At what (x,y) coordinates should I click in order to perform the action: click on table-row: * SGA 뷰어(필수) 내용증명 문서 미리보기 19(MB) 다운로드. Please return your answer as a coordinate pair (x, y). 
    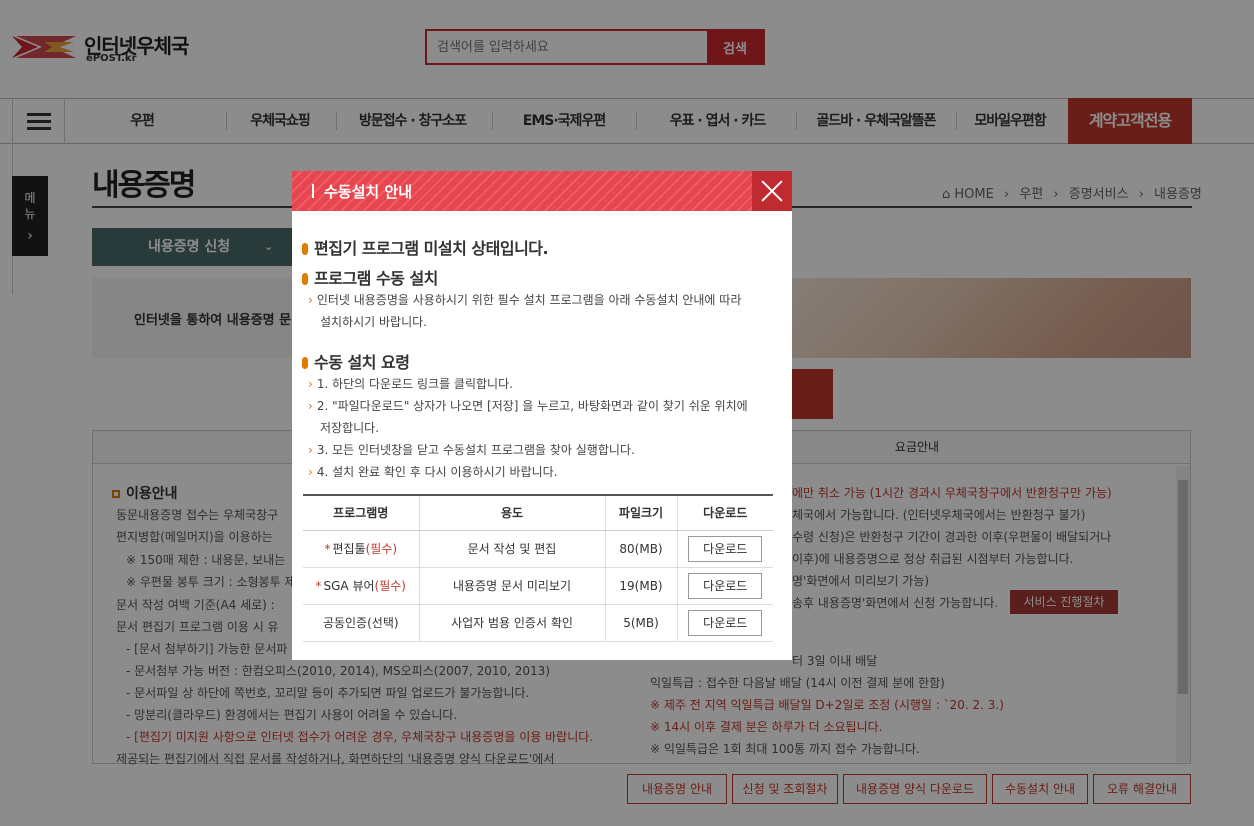
    Looking at the image, I should click on (538, 586).